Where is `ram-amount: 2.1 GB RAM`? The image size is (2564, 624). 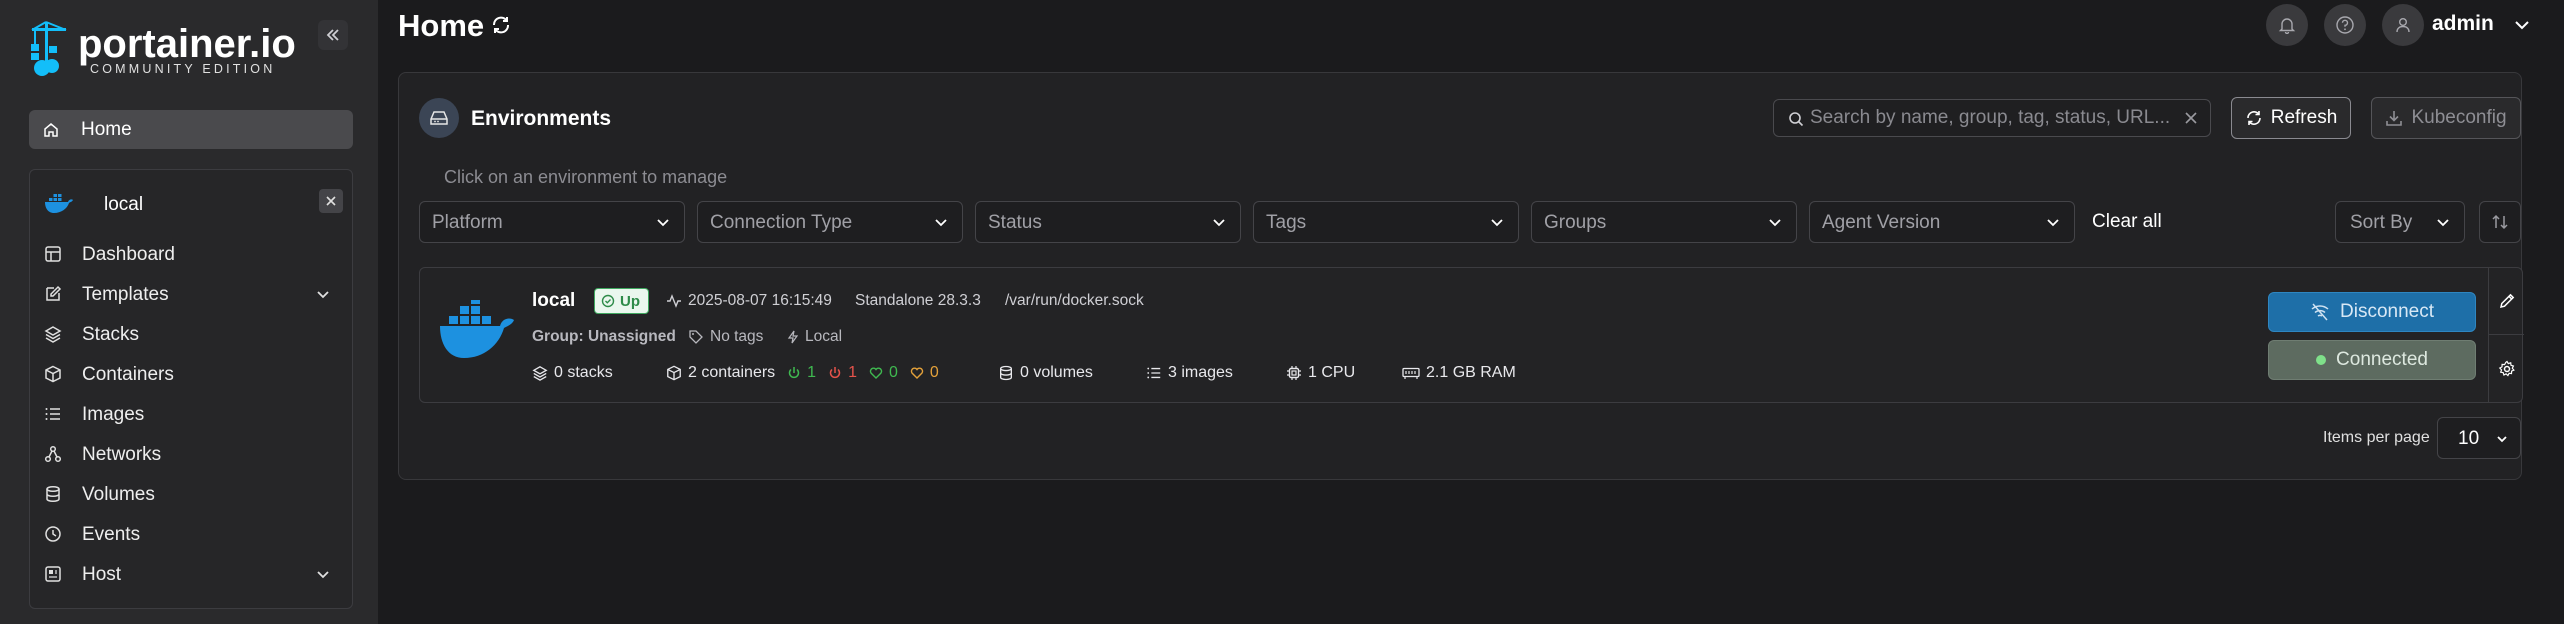 ram-amount: 2.1 GB RAM is located at coordinates (1459, 373).